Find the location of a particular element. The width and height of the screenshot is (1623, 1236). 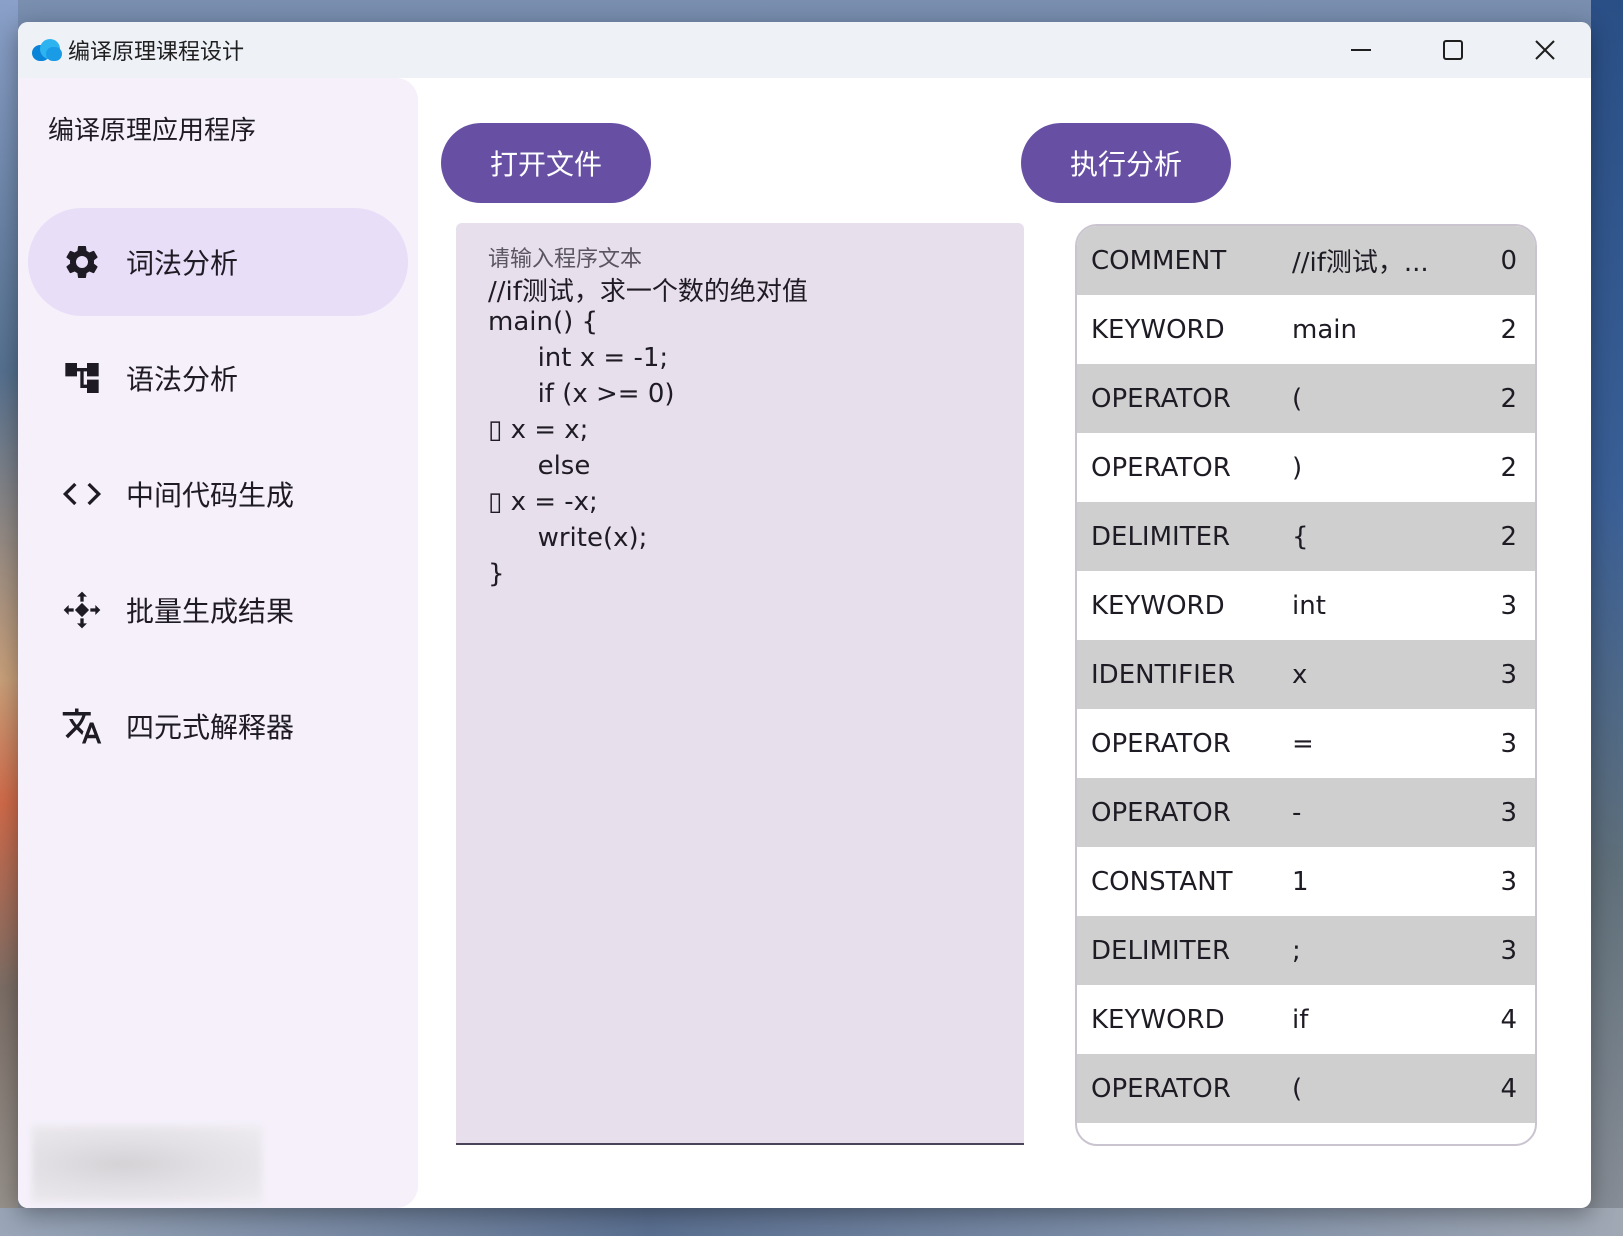

open-file-button: 打开文件 is located at coordinates (546, 163).